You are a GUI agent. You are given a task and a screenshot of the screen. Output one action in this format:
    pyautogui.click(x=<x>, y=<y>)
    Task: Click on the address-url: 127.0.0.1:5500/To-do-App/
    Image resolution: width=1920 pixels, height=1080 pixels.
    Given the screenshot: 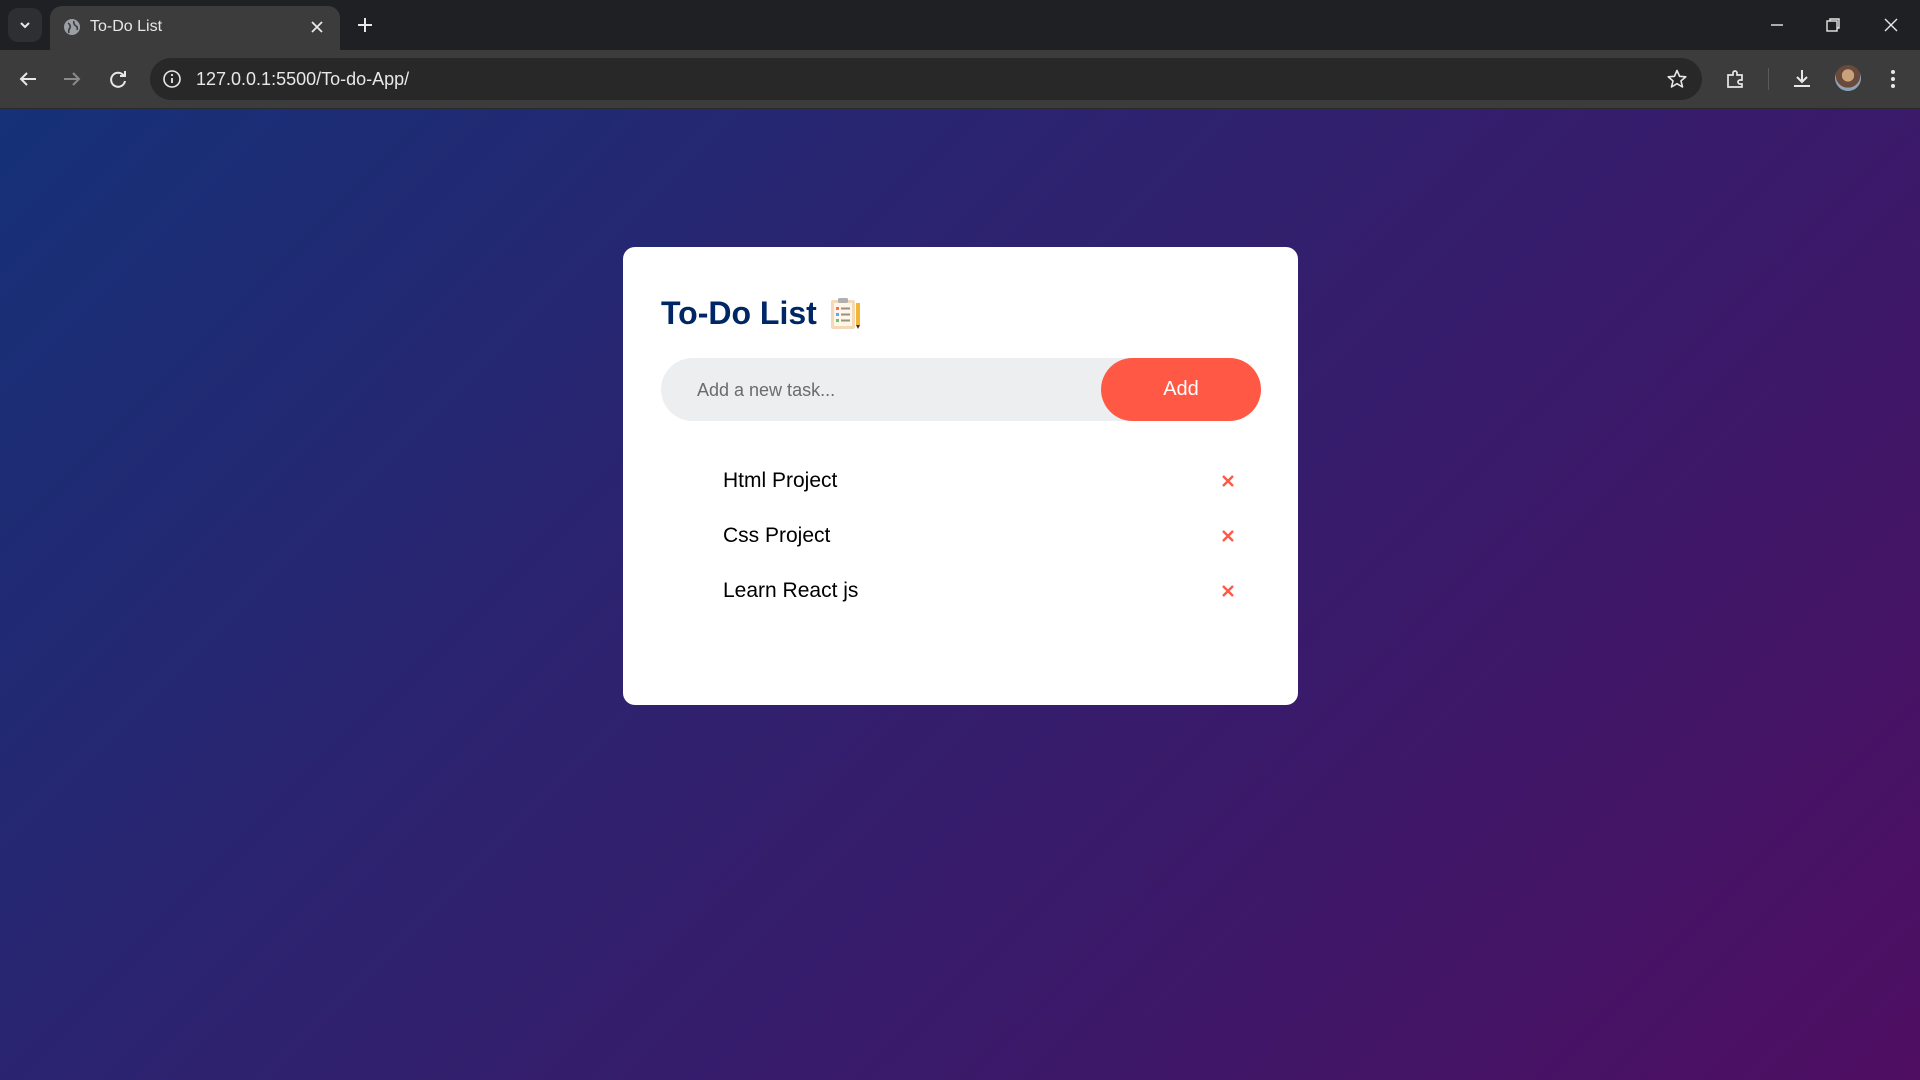 What is the action you would take?
    pyautogui.click(x=303, y=79)
    